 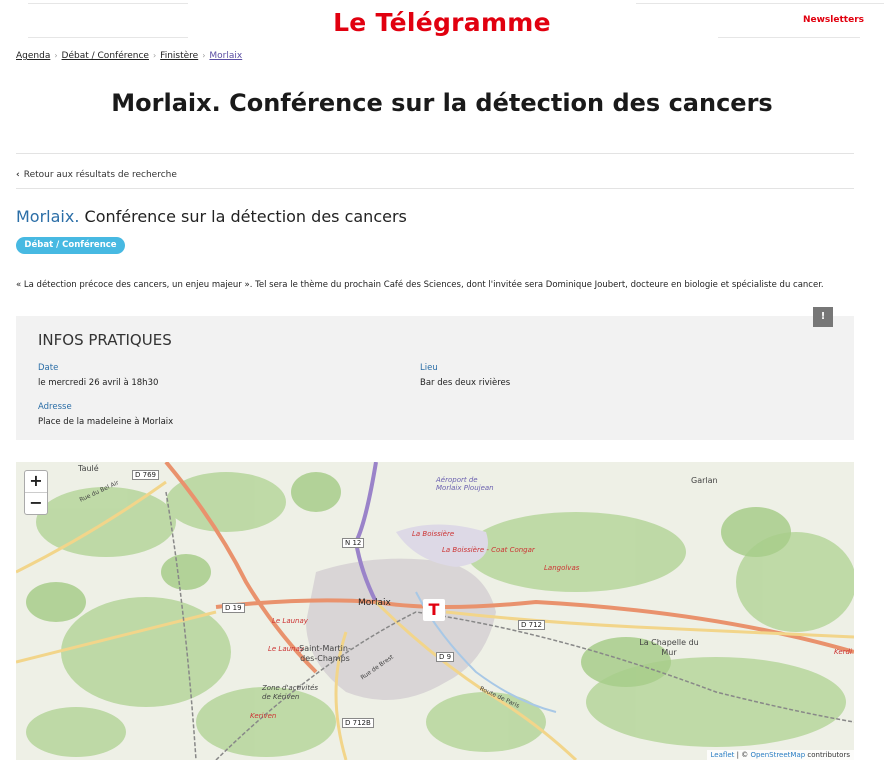 I want to click on report-alert-button: !, so click(x=823, y=317).